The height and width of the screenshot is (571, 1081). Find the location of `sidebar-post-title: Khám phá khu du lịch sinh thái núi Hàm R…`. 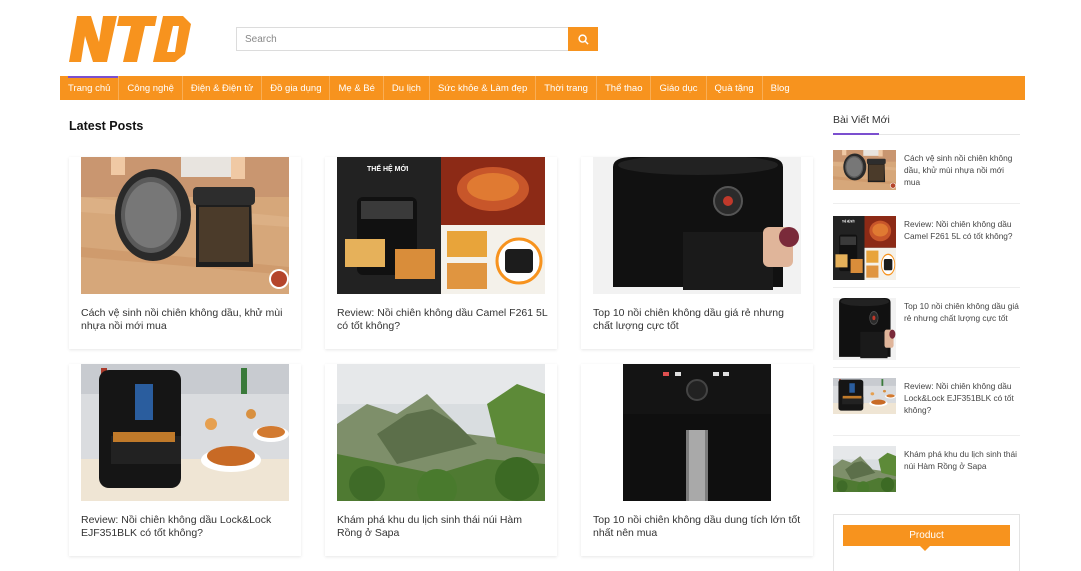

sidebar-post-title: Khám phá khu du lịch sinh thái núi Hàm R… is located at coordinates (962, 460).